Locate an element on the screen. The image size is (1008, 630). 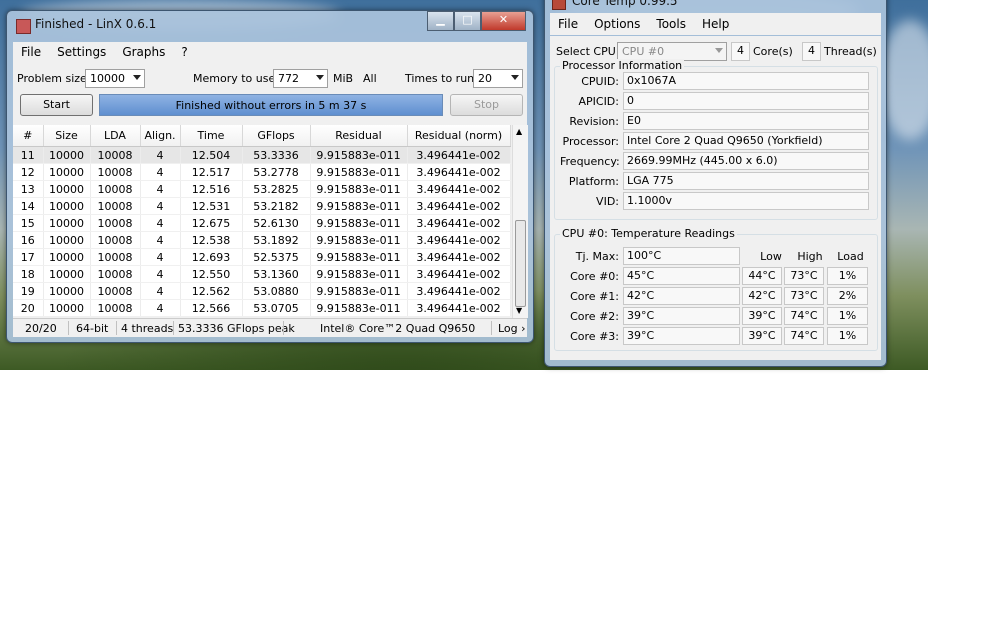
menu-settings: Settings is located at coordinates (81, 52).